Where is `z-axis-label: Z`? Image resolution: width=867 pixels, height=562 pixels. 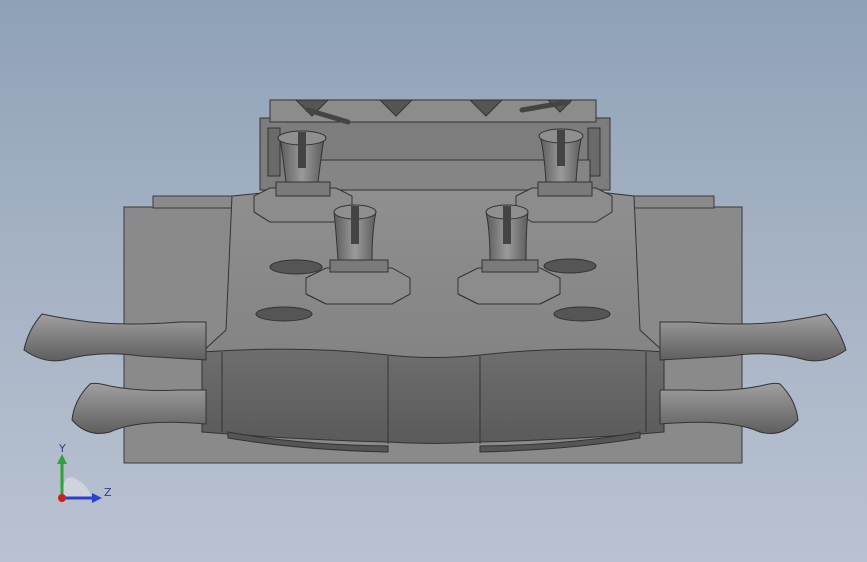 z-axis-label: Z is located at coordinates (108, 492).